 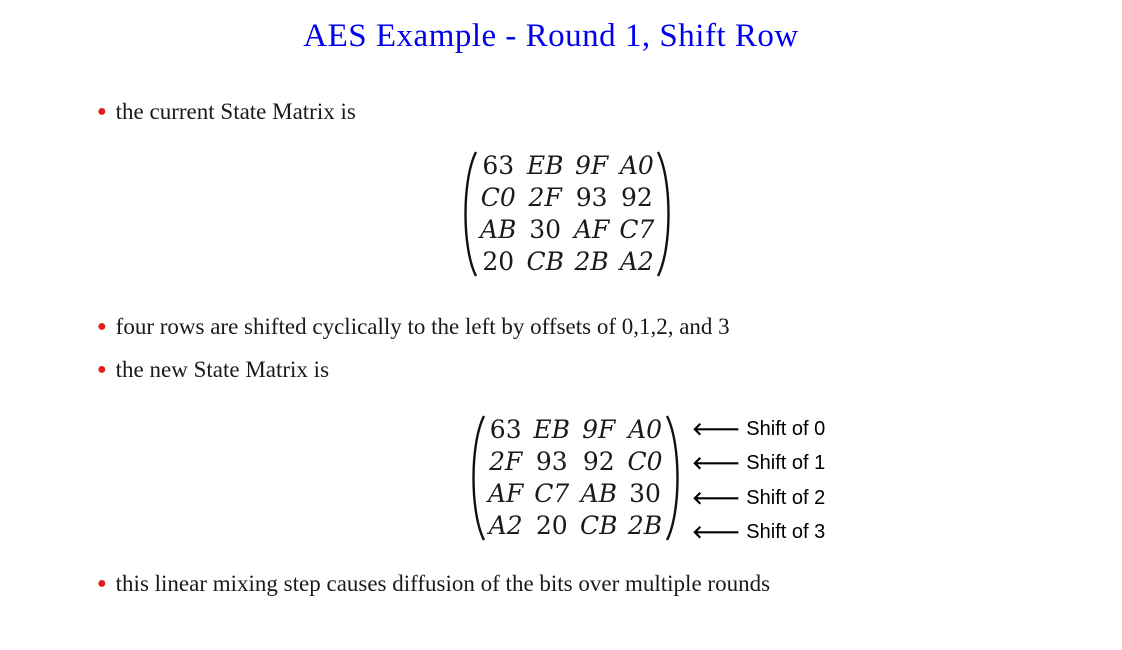 I want to click on new-state-matrix: 63 EB 9F A0 2F 93 92 C0 AF C7 AB 30 A2 20 CB 2B, so click(x=575, y=478).